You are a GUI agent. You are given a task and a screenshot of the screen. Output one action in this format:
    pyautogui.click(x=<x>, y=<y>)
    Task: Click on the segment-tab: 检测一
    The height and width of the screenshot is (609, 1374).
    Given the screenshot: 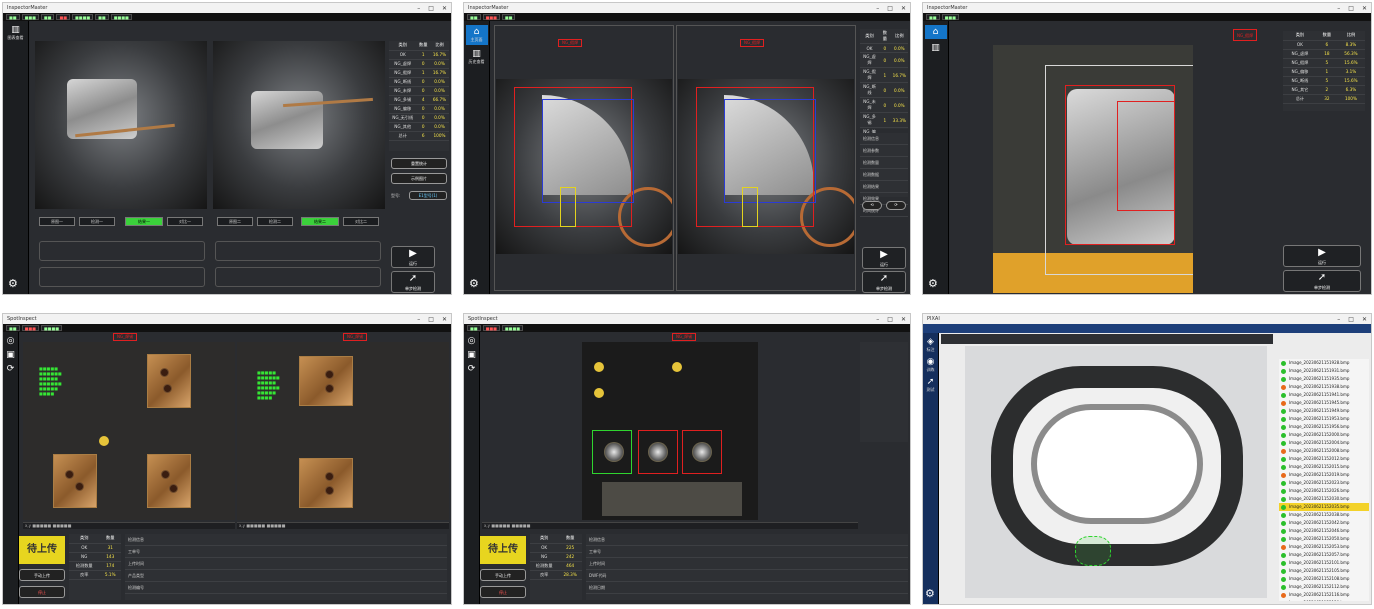 What is the action you would take?
    pyautogui.click(x=97, y=221)
    